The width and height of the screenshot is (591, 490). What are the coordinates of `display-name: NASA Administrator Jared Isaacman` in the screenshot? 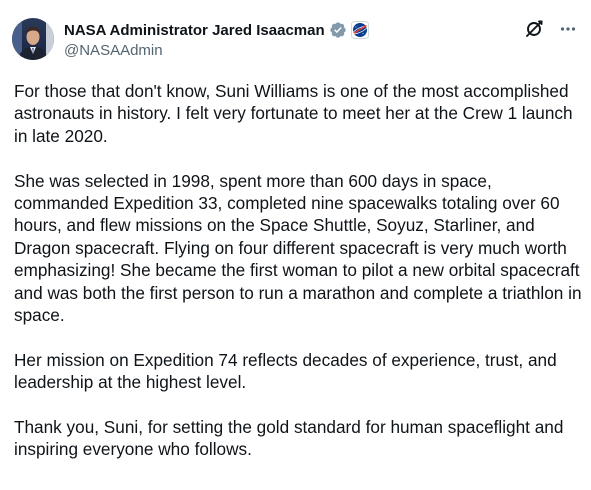 It's located at (194, 30).